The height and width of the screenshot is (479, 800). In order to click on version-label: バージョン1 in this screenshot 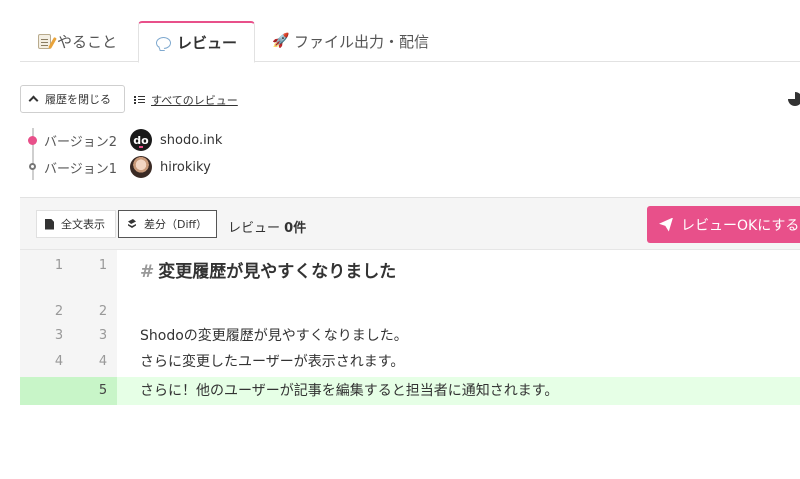, I will do `click(81, 169)`.